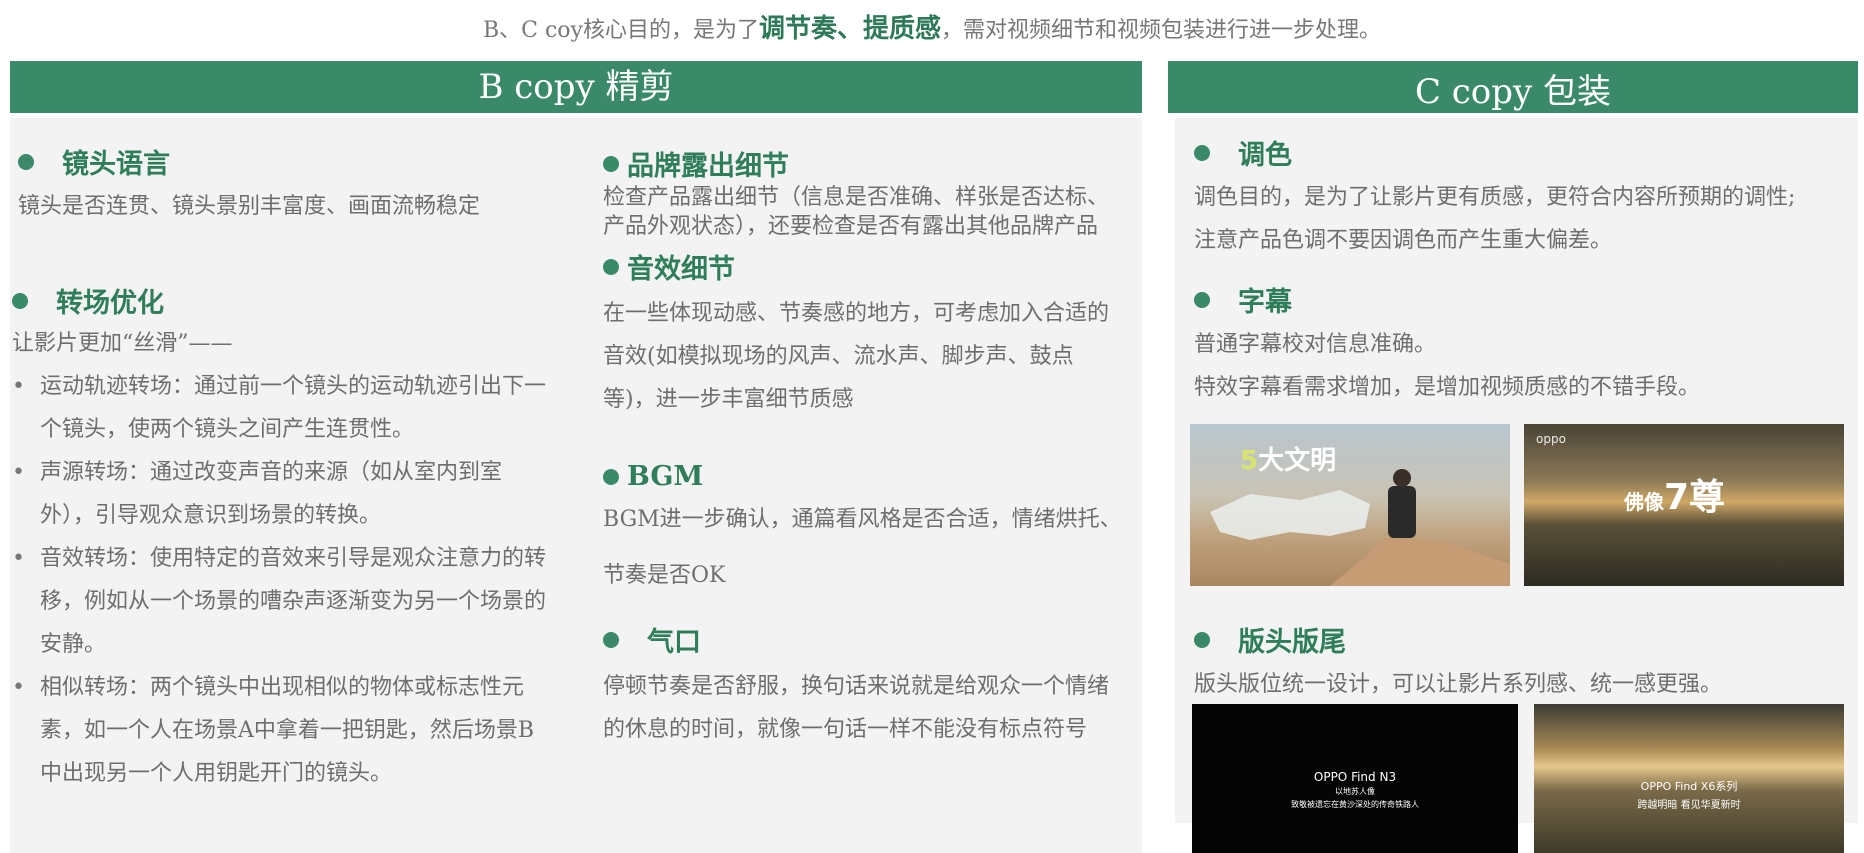  Describe the element at coordinates (1526, 639) in the screenshot. I see `heading-intro-outro: 版头版尾` at that location.